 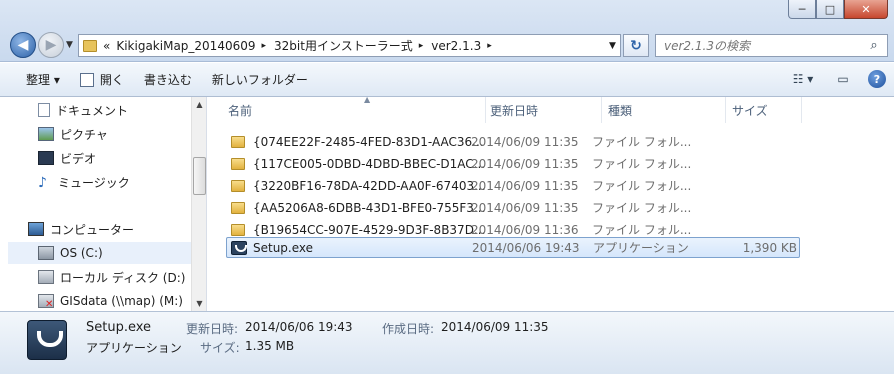 I want to click on breadcrumb-segment: 32bit用インストーラー式, so click(x=343, y=45).